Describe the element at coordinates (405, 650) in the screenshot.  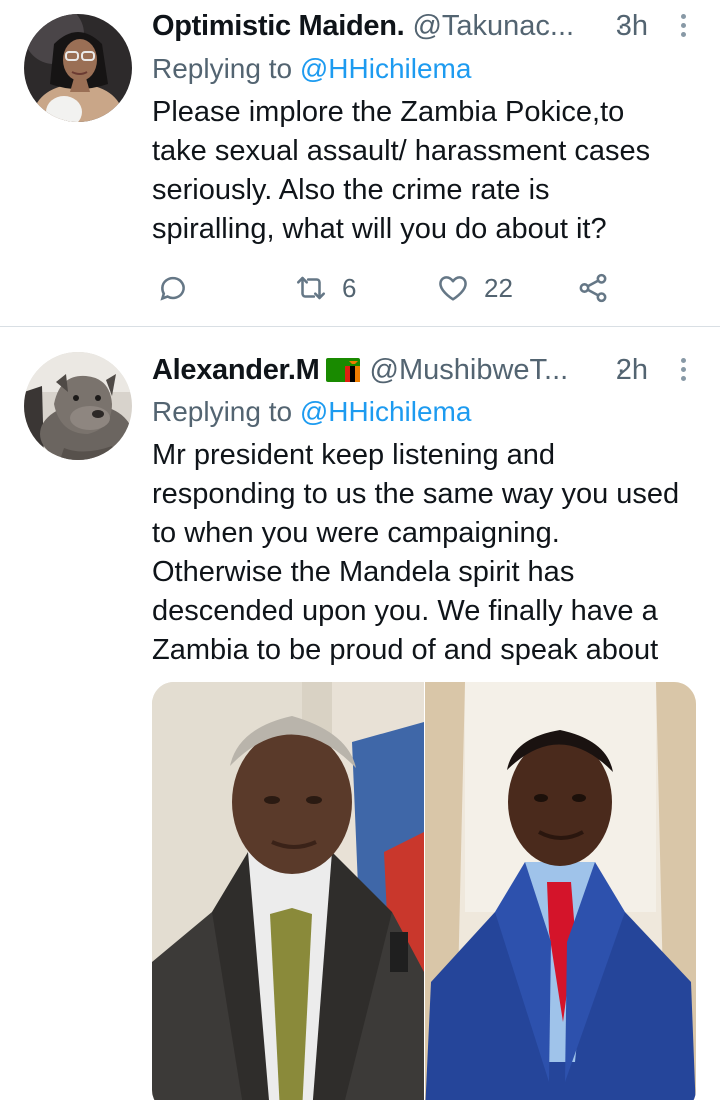
I see `tweet-text-line: Zambia to be proud of and speak about` at that location.